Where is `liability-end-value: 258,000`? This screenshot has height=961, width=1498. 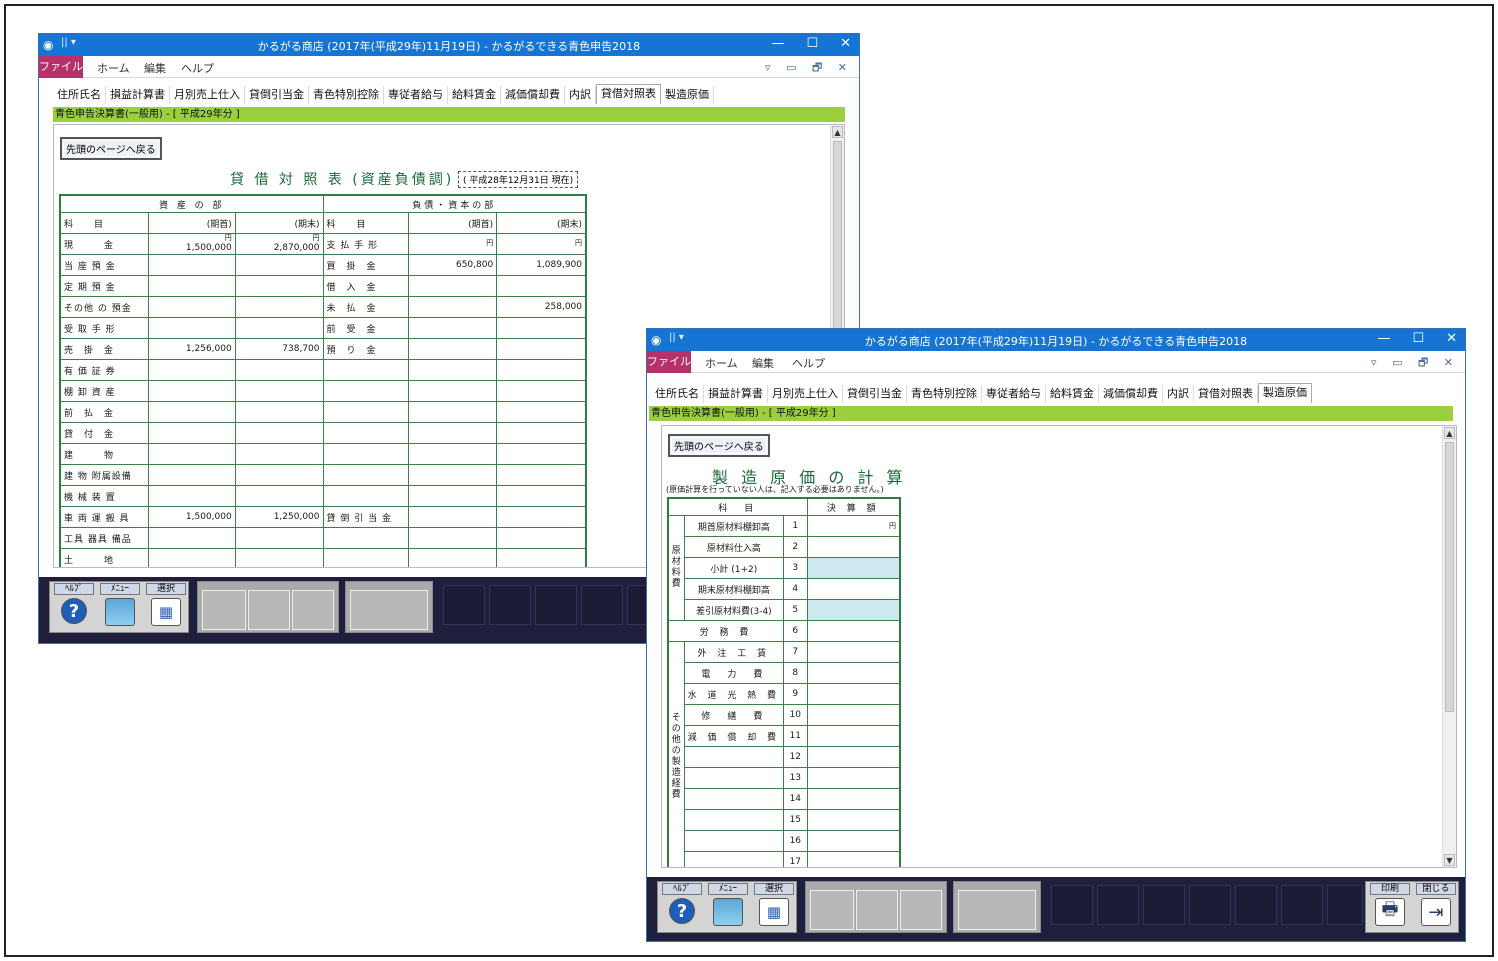 liability-end-value: 258,000 is located at coordinates (541, 307).